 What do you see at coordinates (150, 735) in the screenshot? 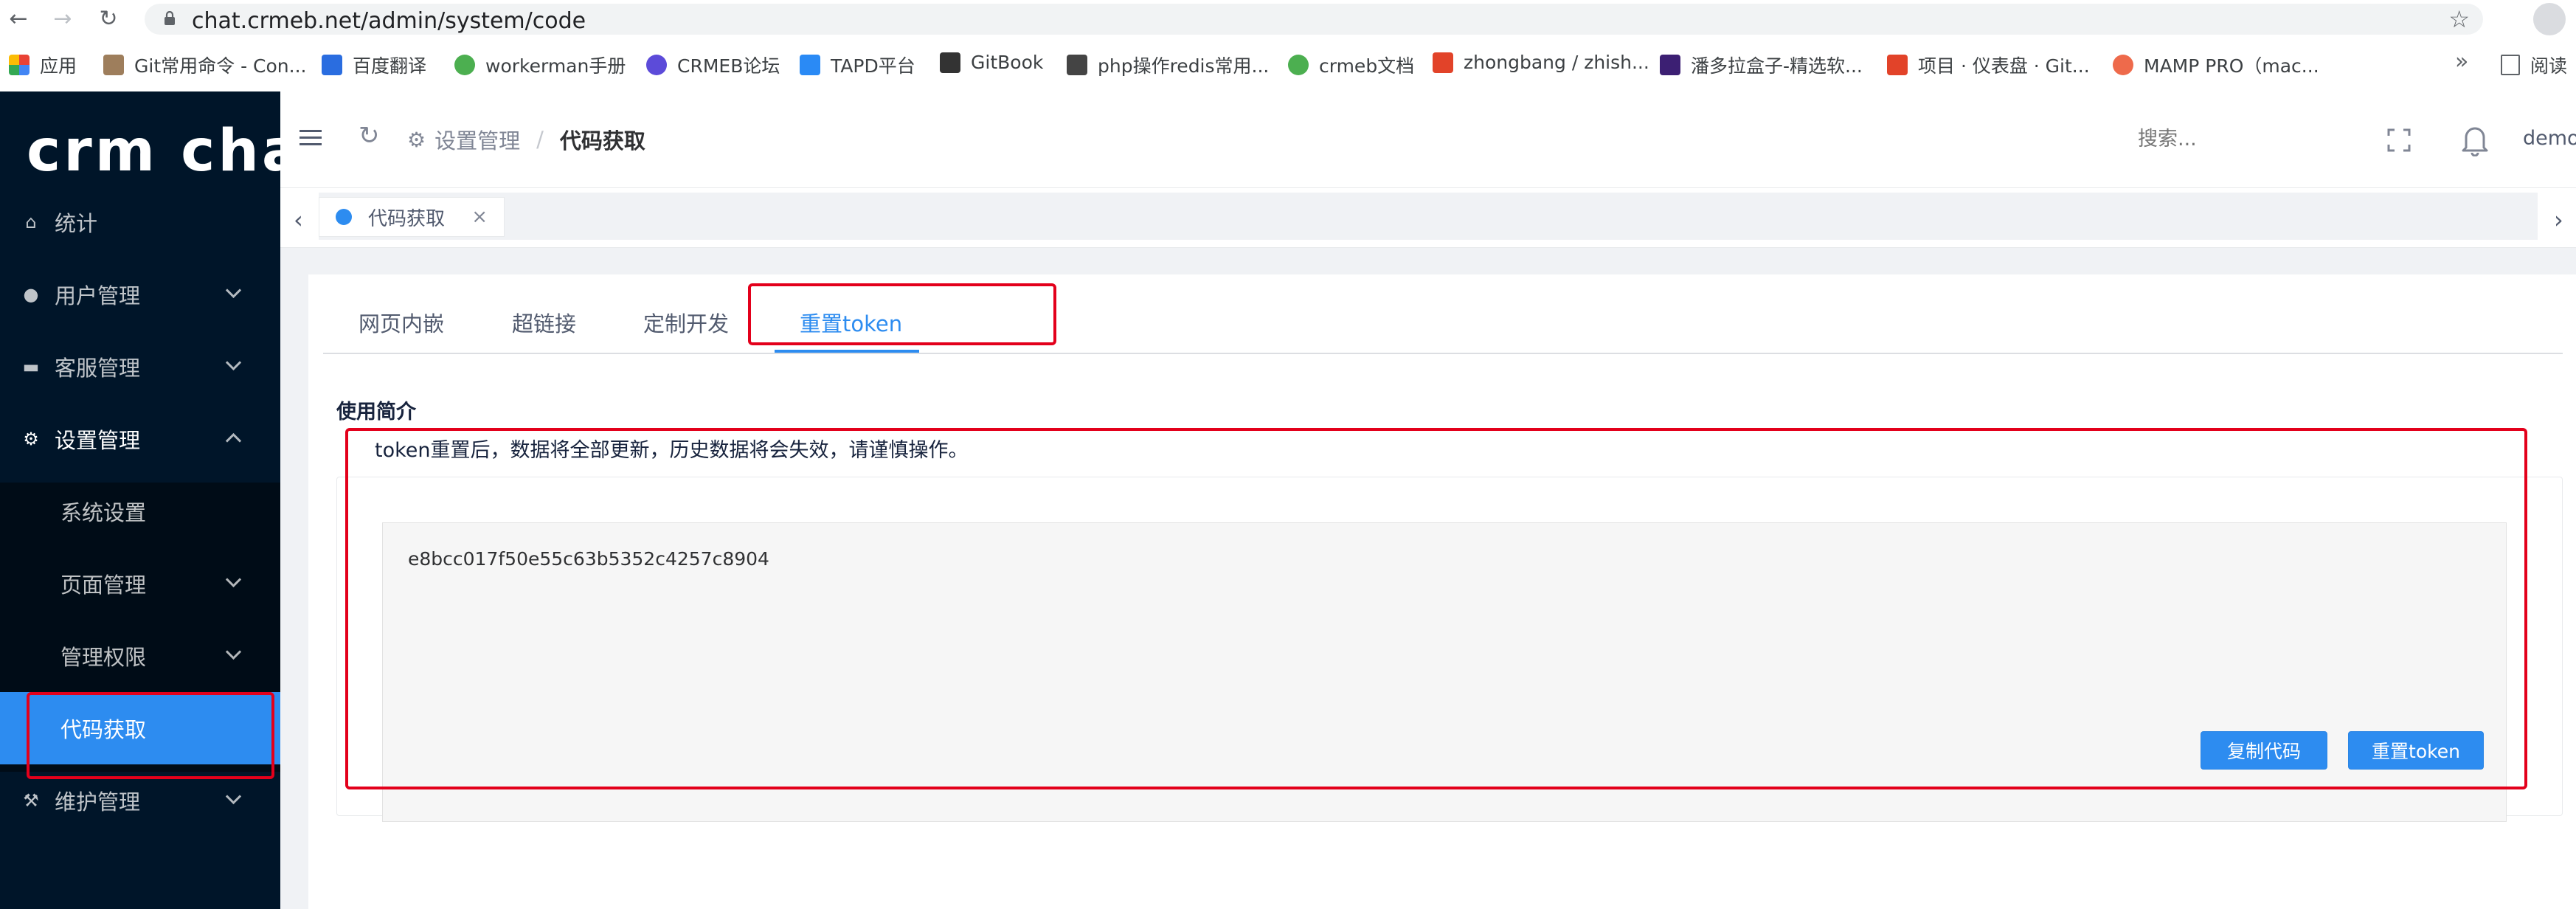
I see `annotation-box-menu` at bounding box center [150, 735].